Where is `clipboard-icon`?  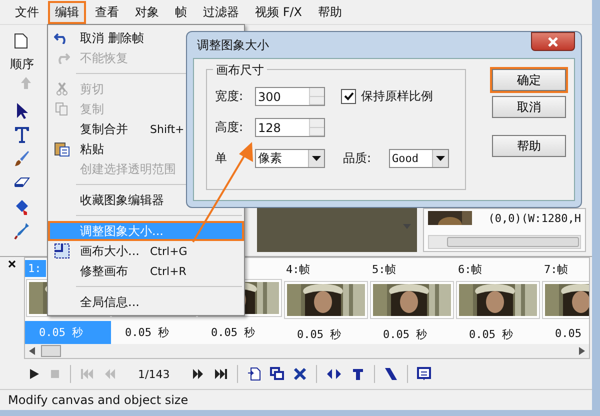 clipboard-icon is located at coordinates (62, 149).